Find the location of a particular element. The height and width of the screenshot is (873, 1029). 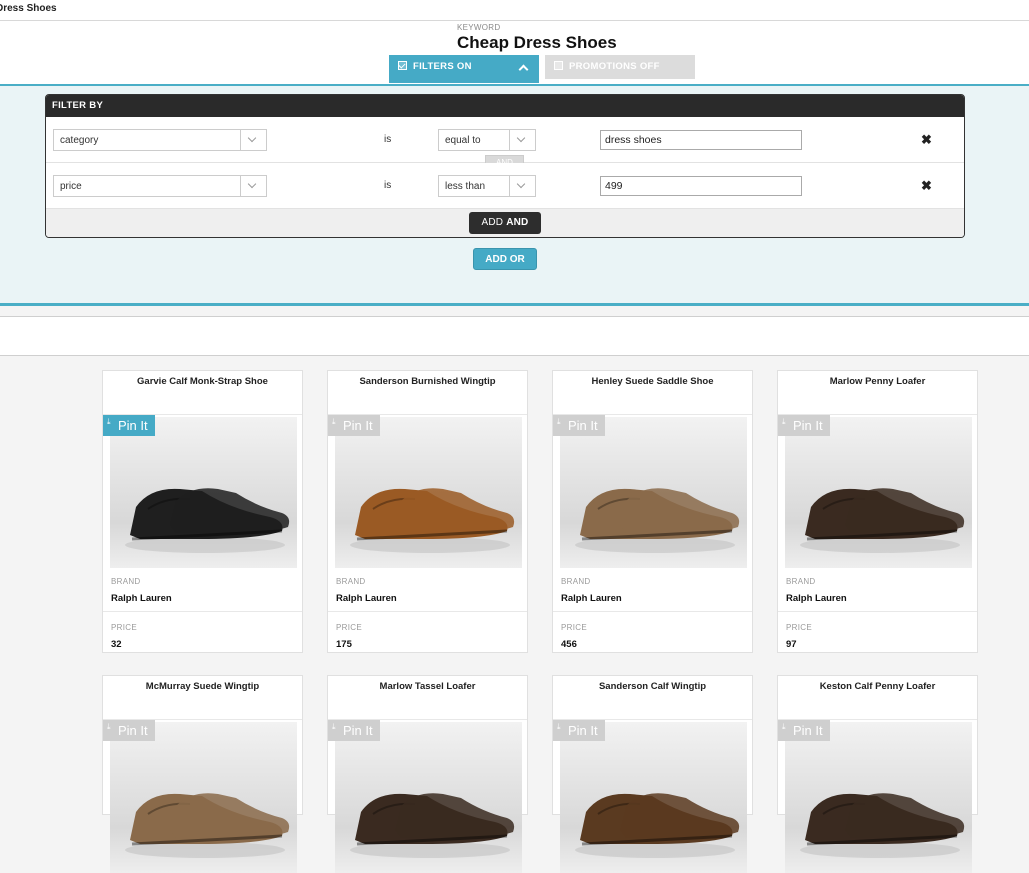

field-select-value: price is located at coordinates (71, 186).